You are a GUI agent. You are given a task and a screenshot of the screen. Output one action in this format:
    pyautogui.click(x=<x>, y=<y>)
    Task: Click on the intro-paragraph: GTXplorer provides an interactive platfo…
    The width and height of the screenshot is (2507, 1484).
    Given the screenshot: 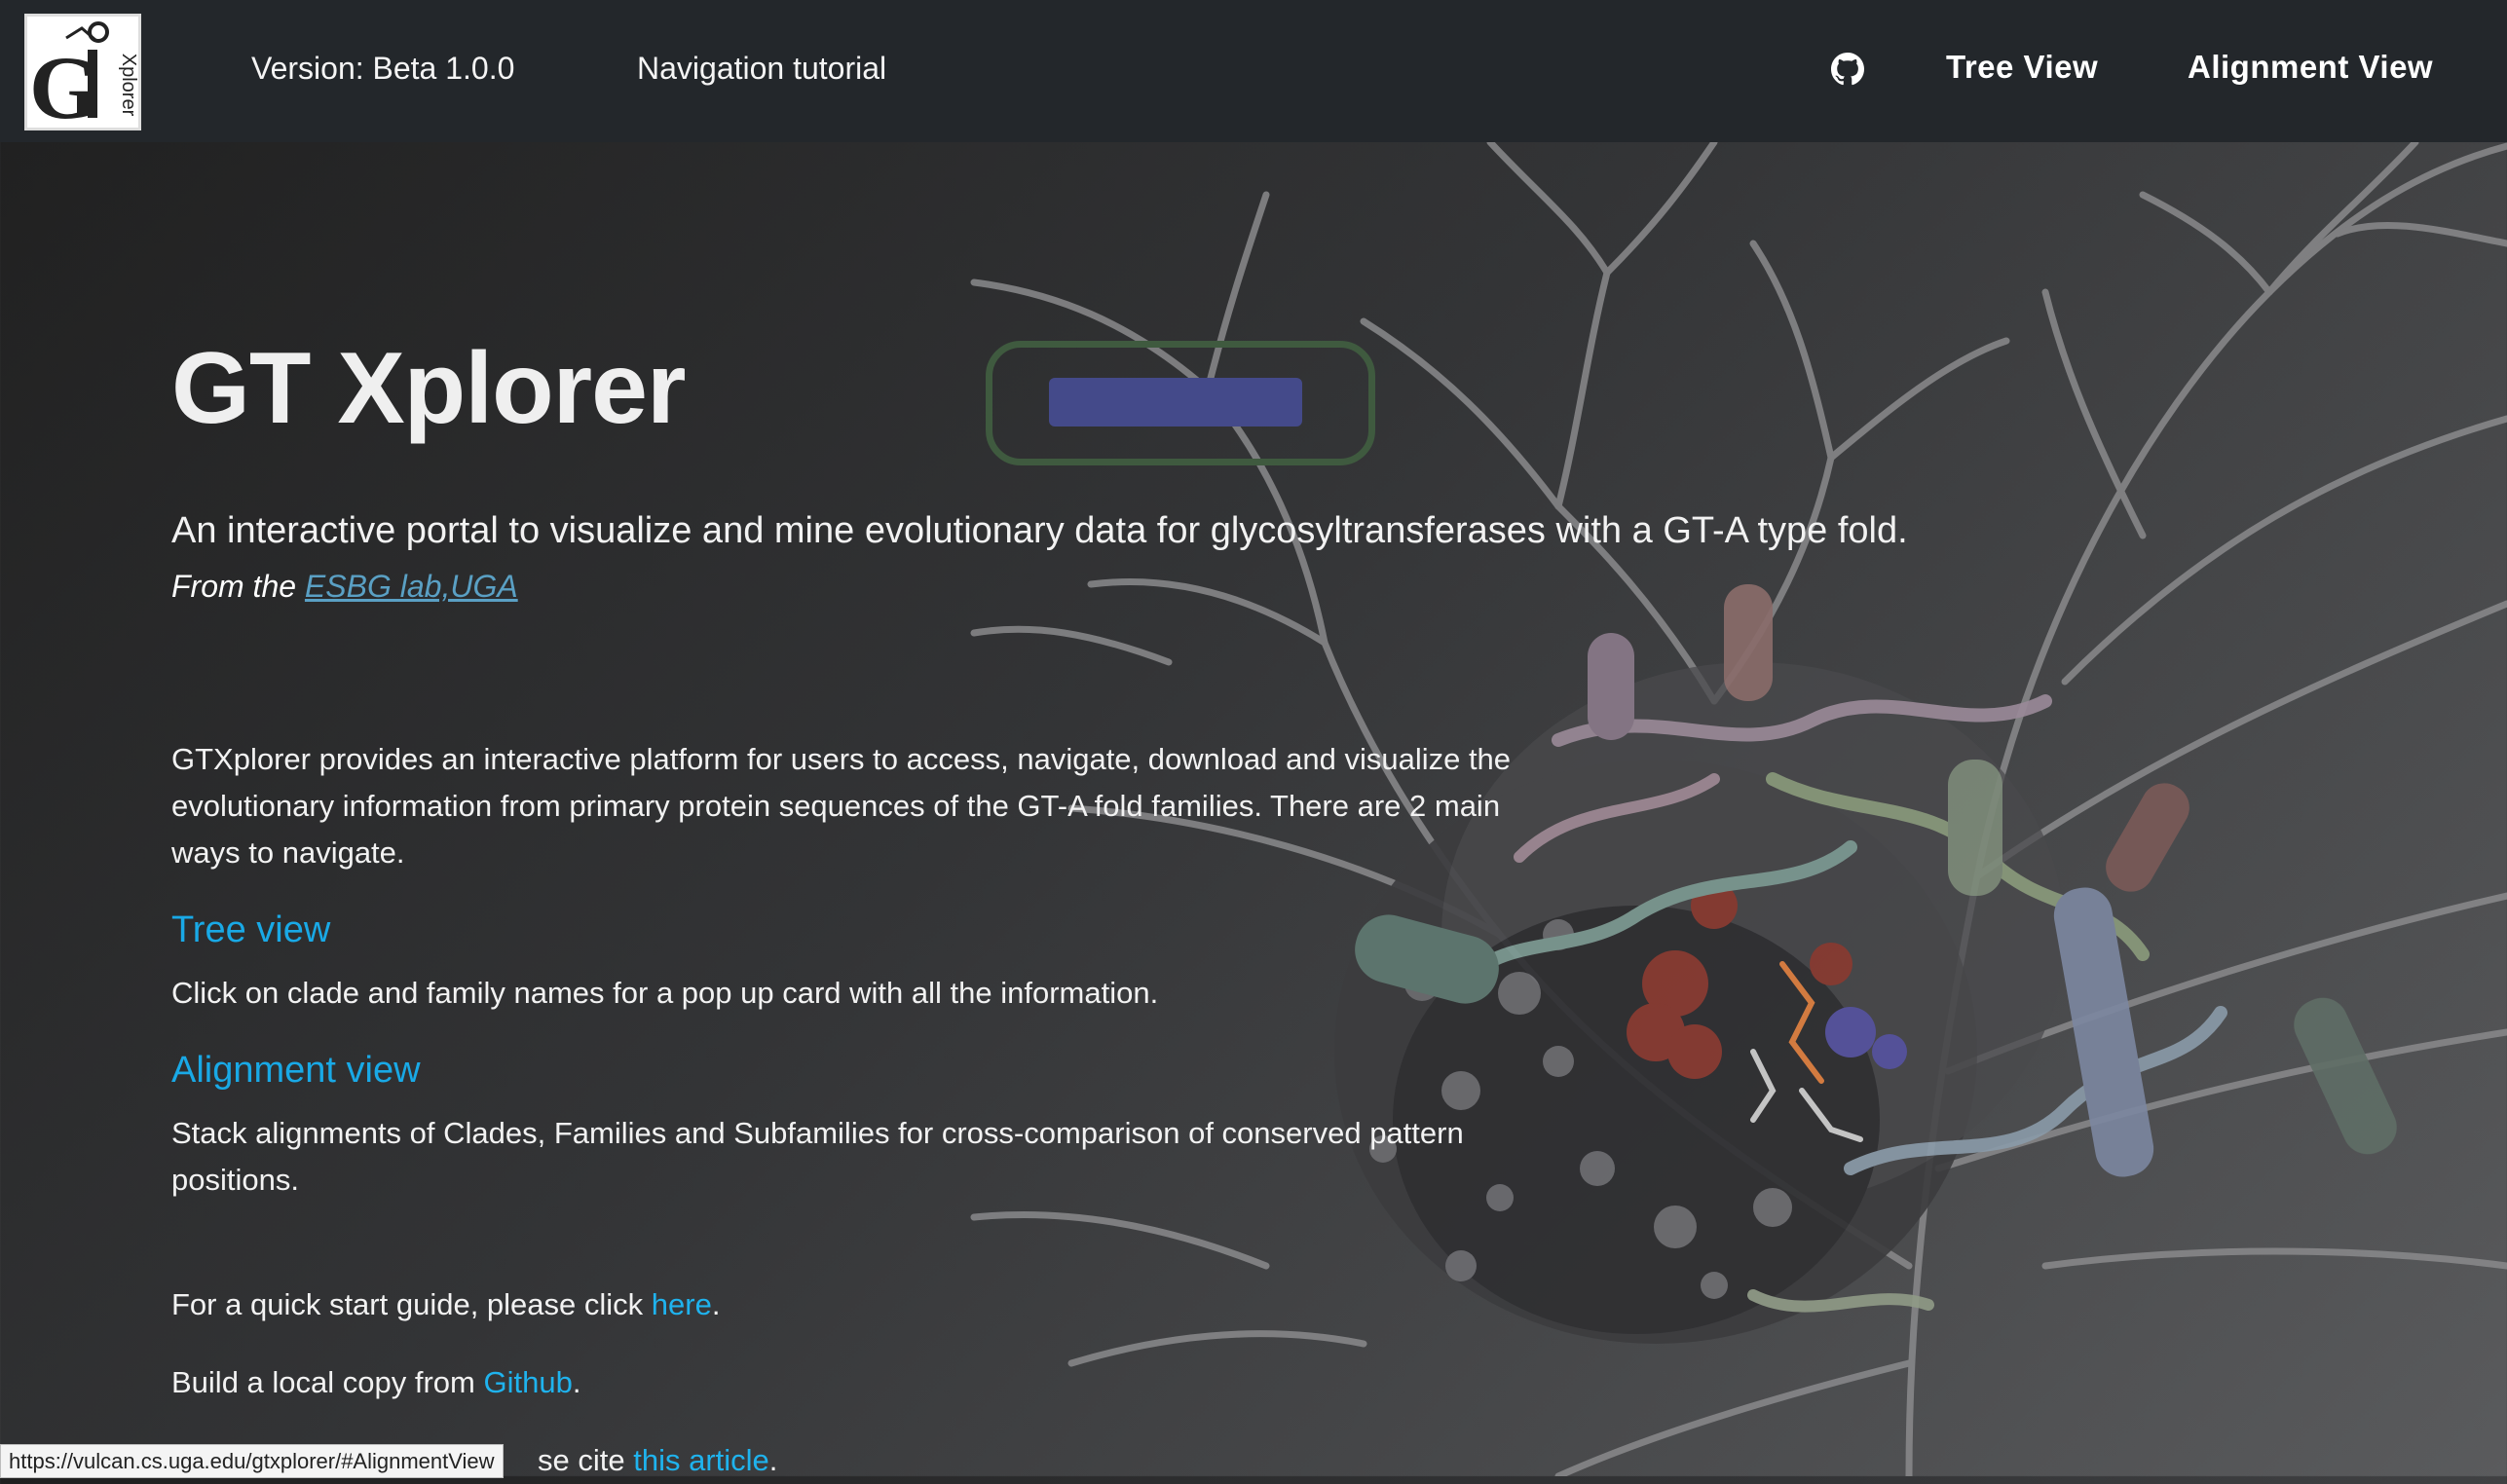 What is the action you would take?
    pyautogui.click(x=841, y=806)
    